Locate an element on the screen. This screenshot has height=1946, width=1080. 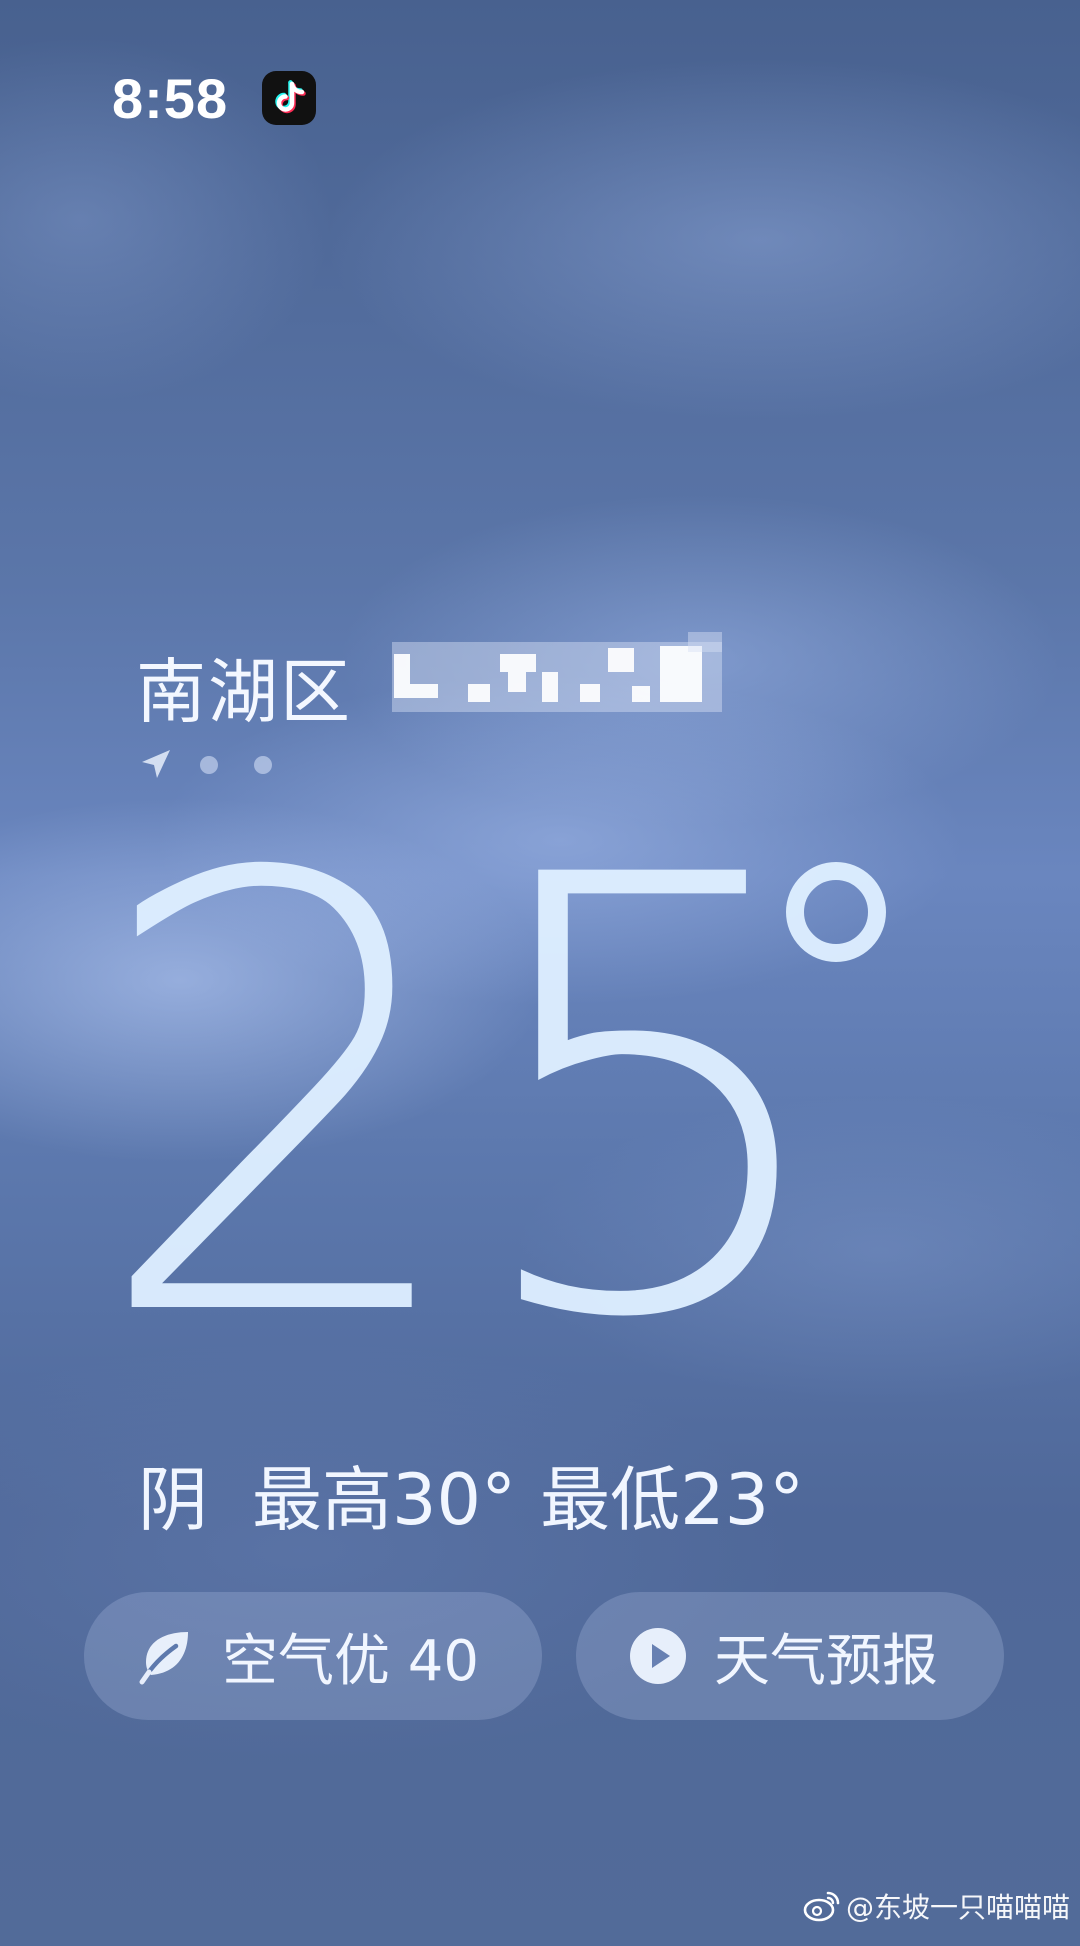
weather-forecast-label: 天气预报 is located at coordinates (826, 1661).